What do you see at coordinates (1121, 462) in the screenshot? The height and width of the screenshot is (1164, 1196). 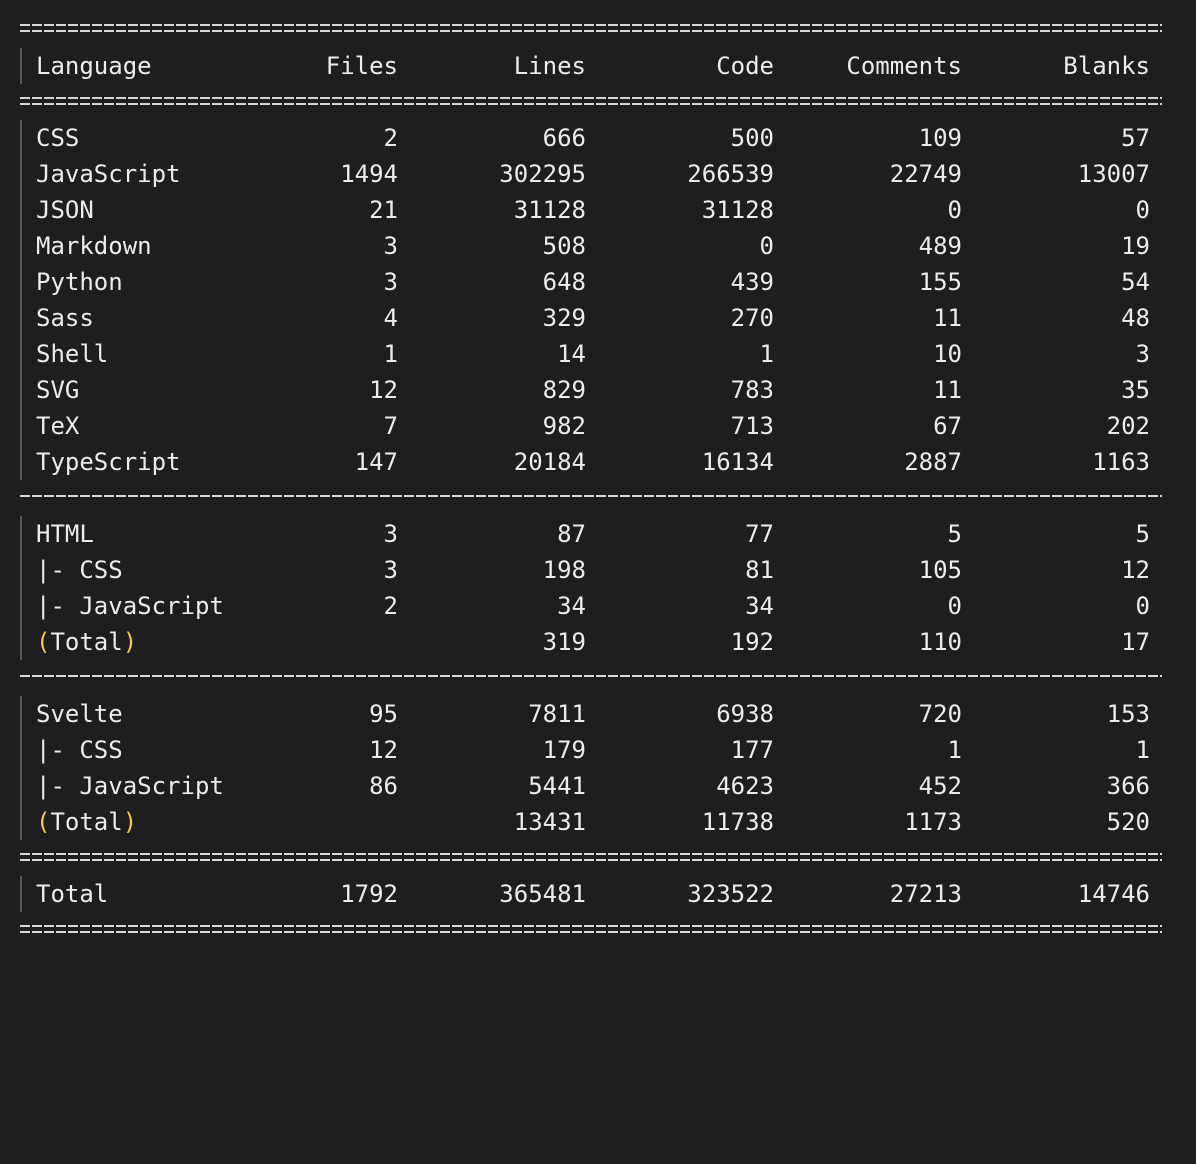 I see `cell-blanks: 1163` at bounding box center [1121, 462].